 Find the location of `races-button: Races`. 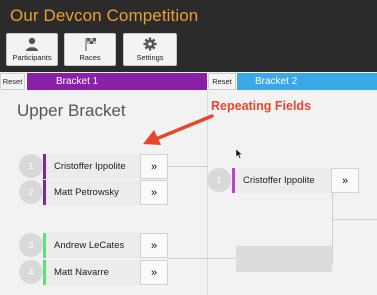

races-button: Races is located at coordinates (90, 49).